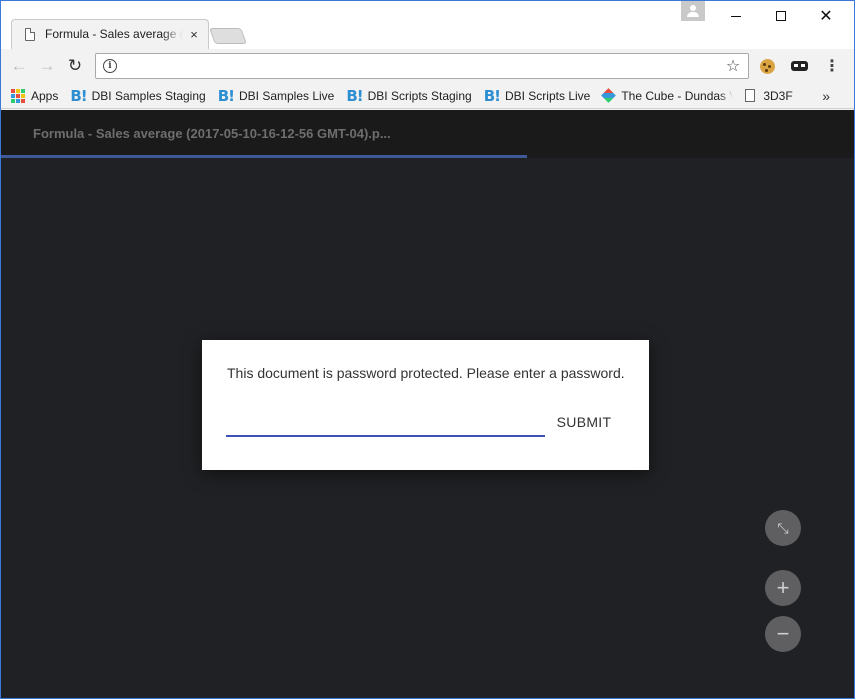  I want to click on address-bar: i ☆, so click(422, 66).